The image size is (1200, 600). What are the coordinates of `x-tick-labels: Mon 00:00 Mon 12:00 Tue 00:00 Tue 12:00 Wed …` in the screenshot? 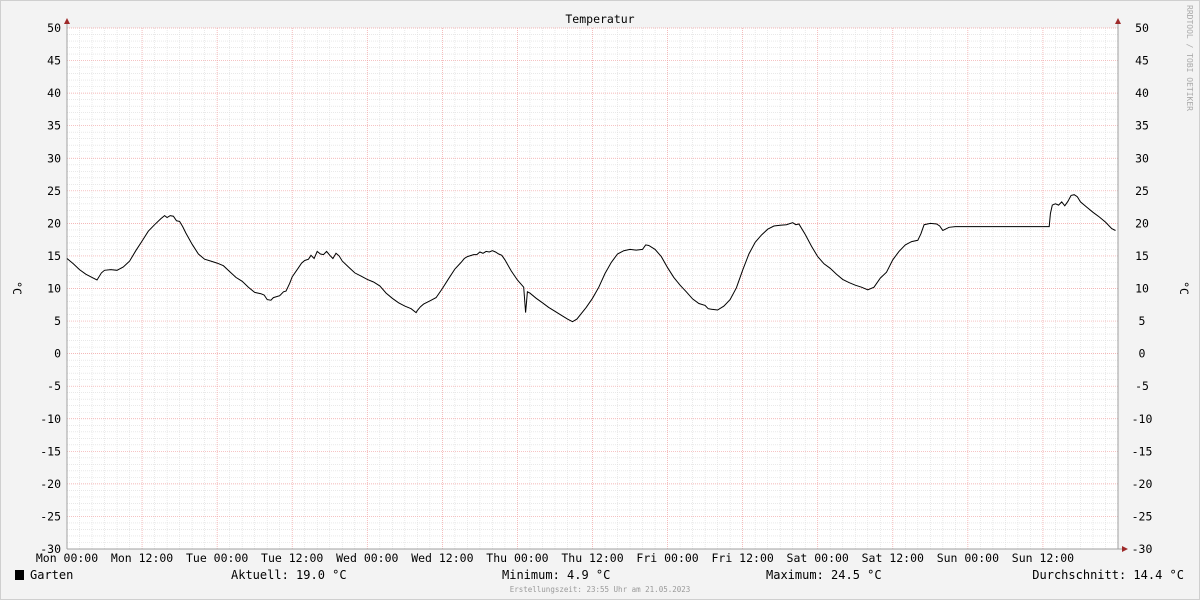 It's located at (555, 558).